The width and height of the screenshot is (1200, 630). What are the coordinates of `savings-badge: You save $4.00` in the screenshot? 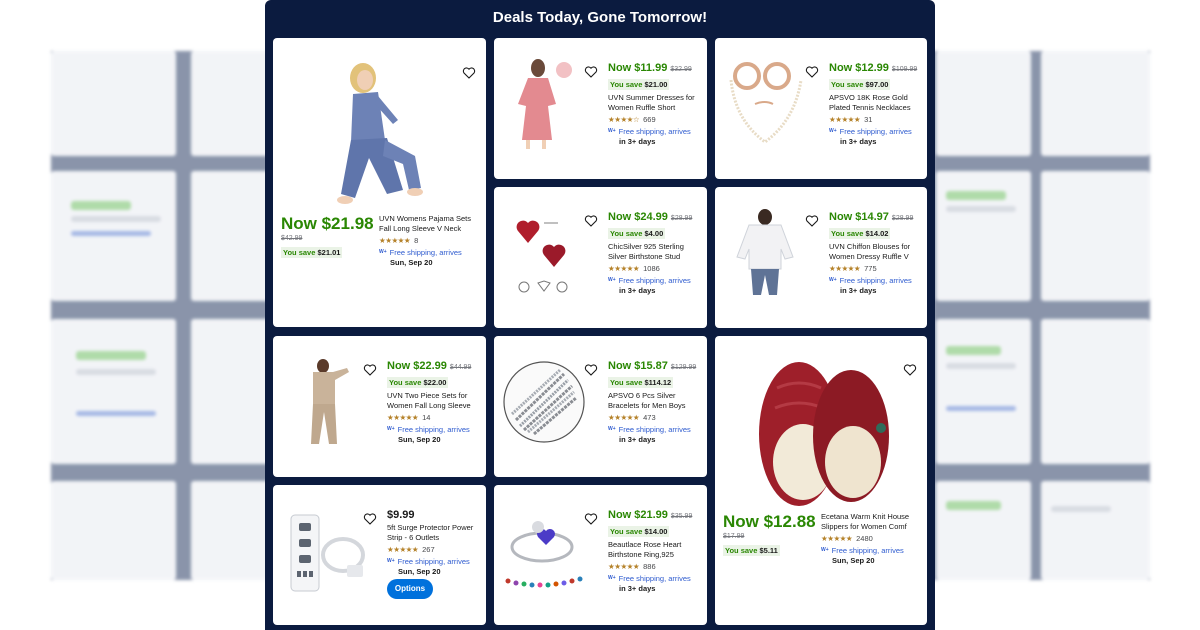 It's located at (637, 233).